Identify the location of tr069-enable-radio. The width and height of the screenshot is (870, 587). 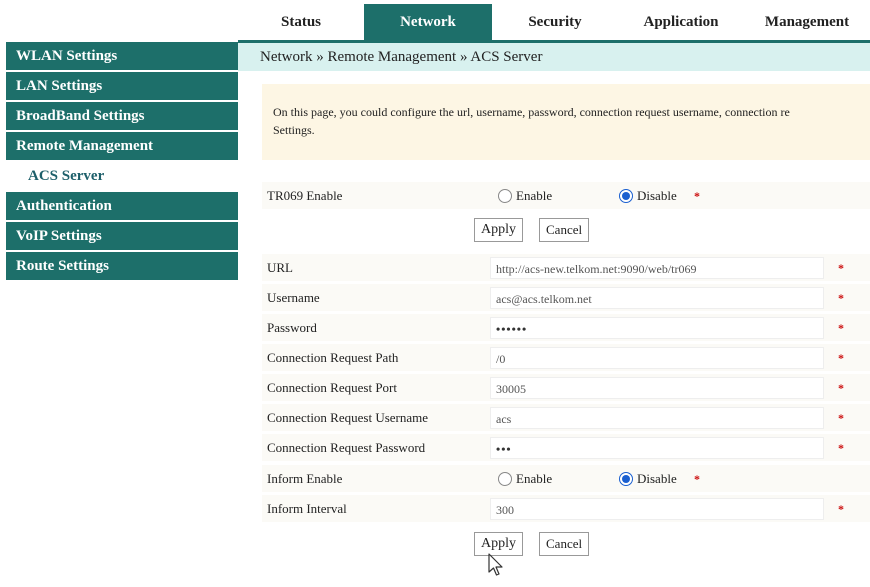
(505, 196).